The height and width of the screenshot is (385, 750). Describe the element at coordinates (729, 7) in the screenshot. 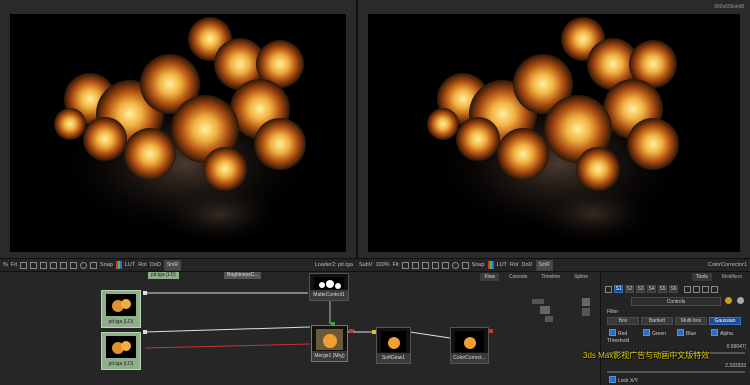

I see `resolution-label: 900x506xint8` at that location.